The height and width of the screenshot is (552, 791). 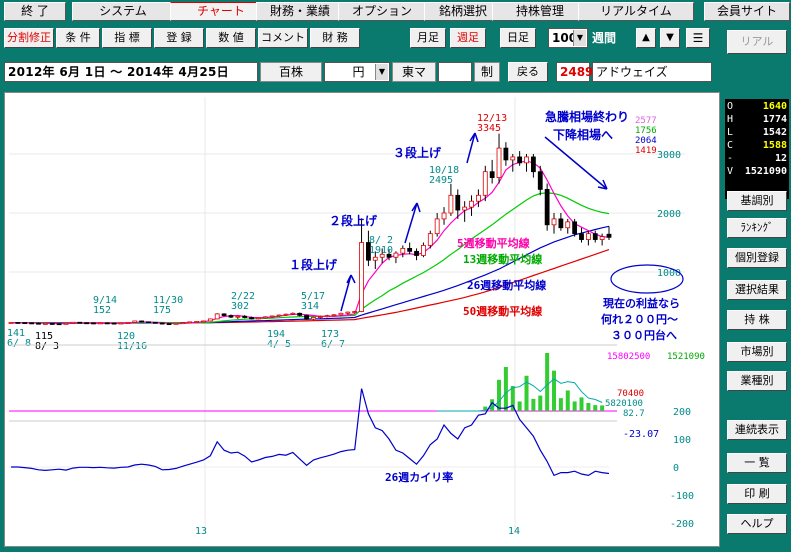 What do you see at coordinates (127, 38) in the screenshot?
I see `indicator-button: 指 標` at bounding box center [127, 38].